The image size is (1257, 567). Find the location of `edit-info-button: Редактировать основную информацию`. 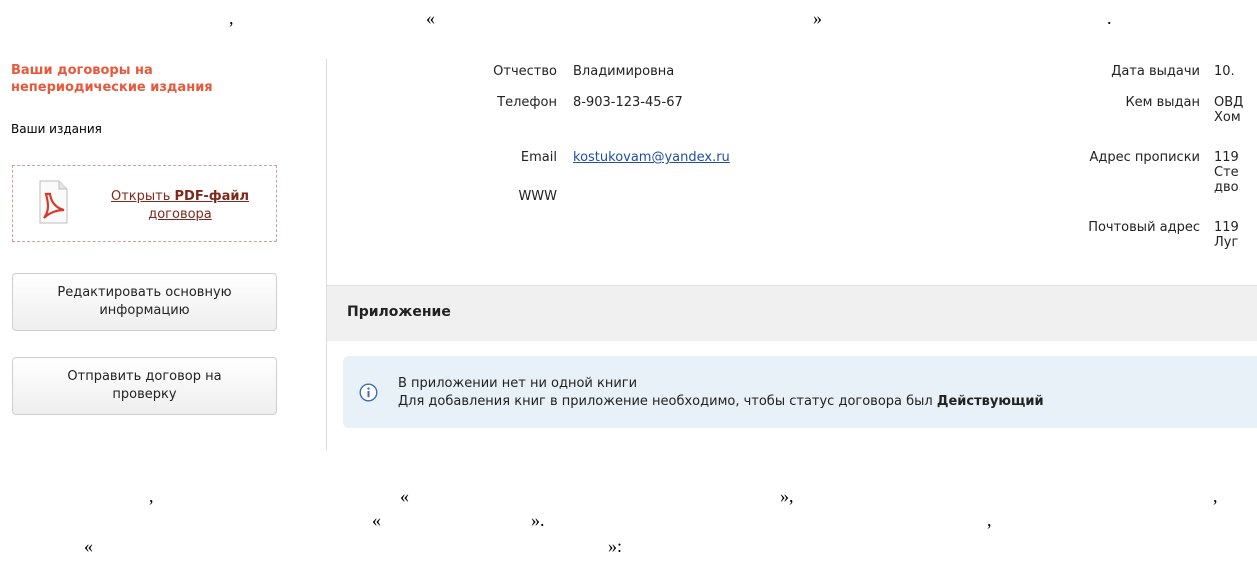

edit-info-button: Редактировать основную информацию is located at coordinates (144, 302).